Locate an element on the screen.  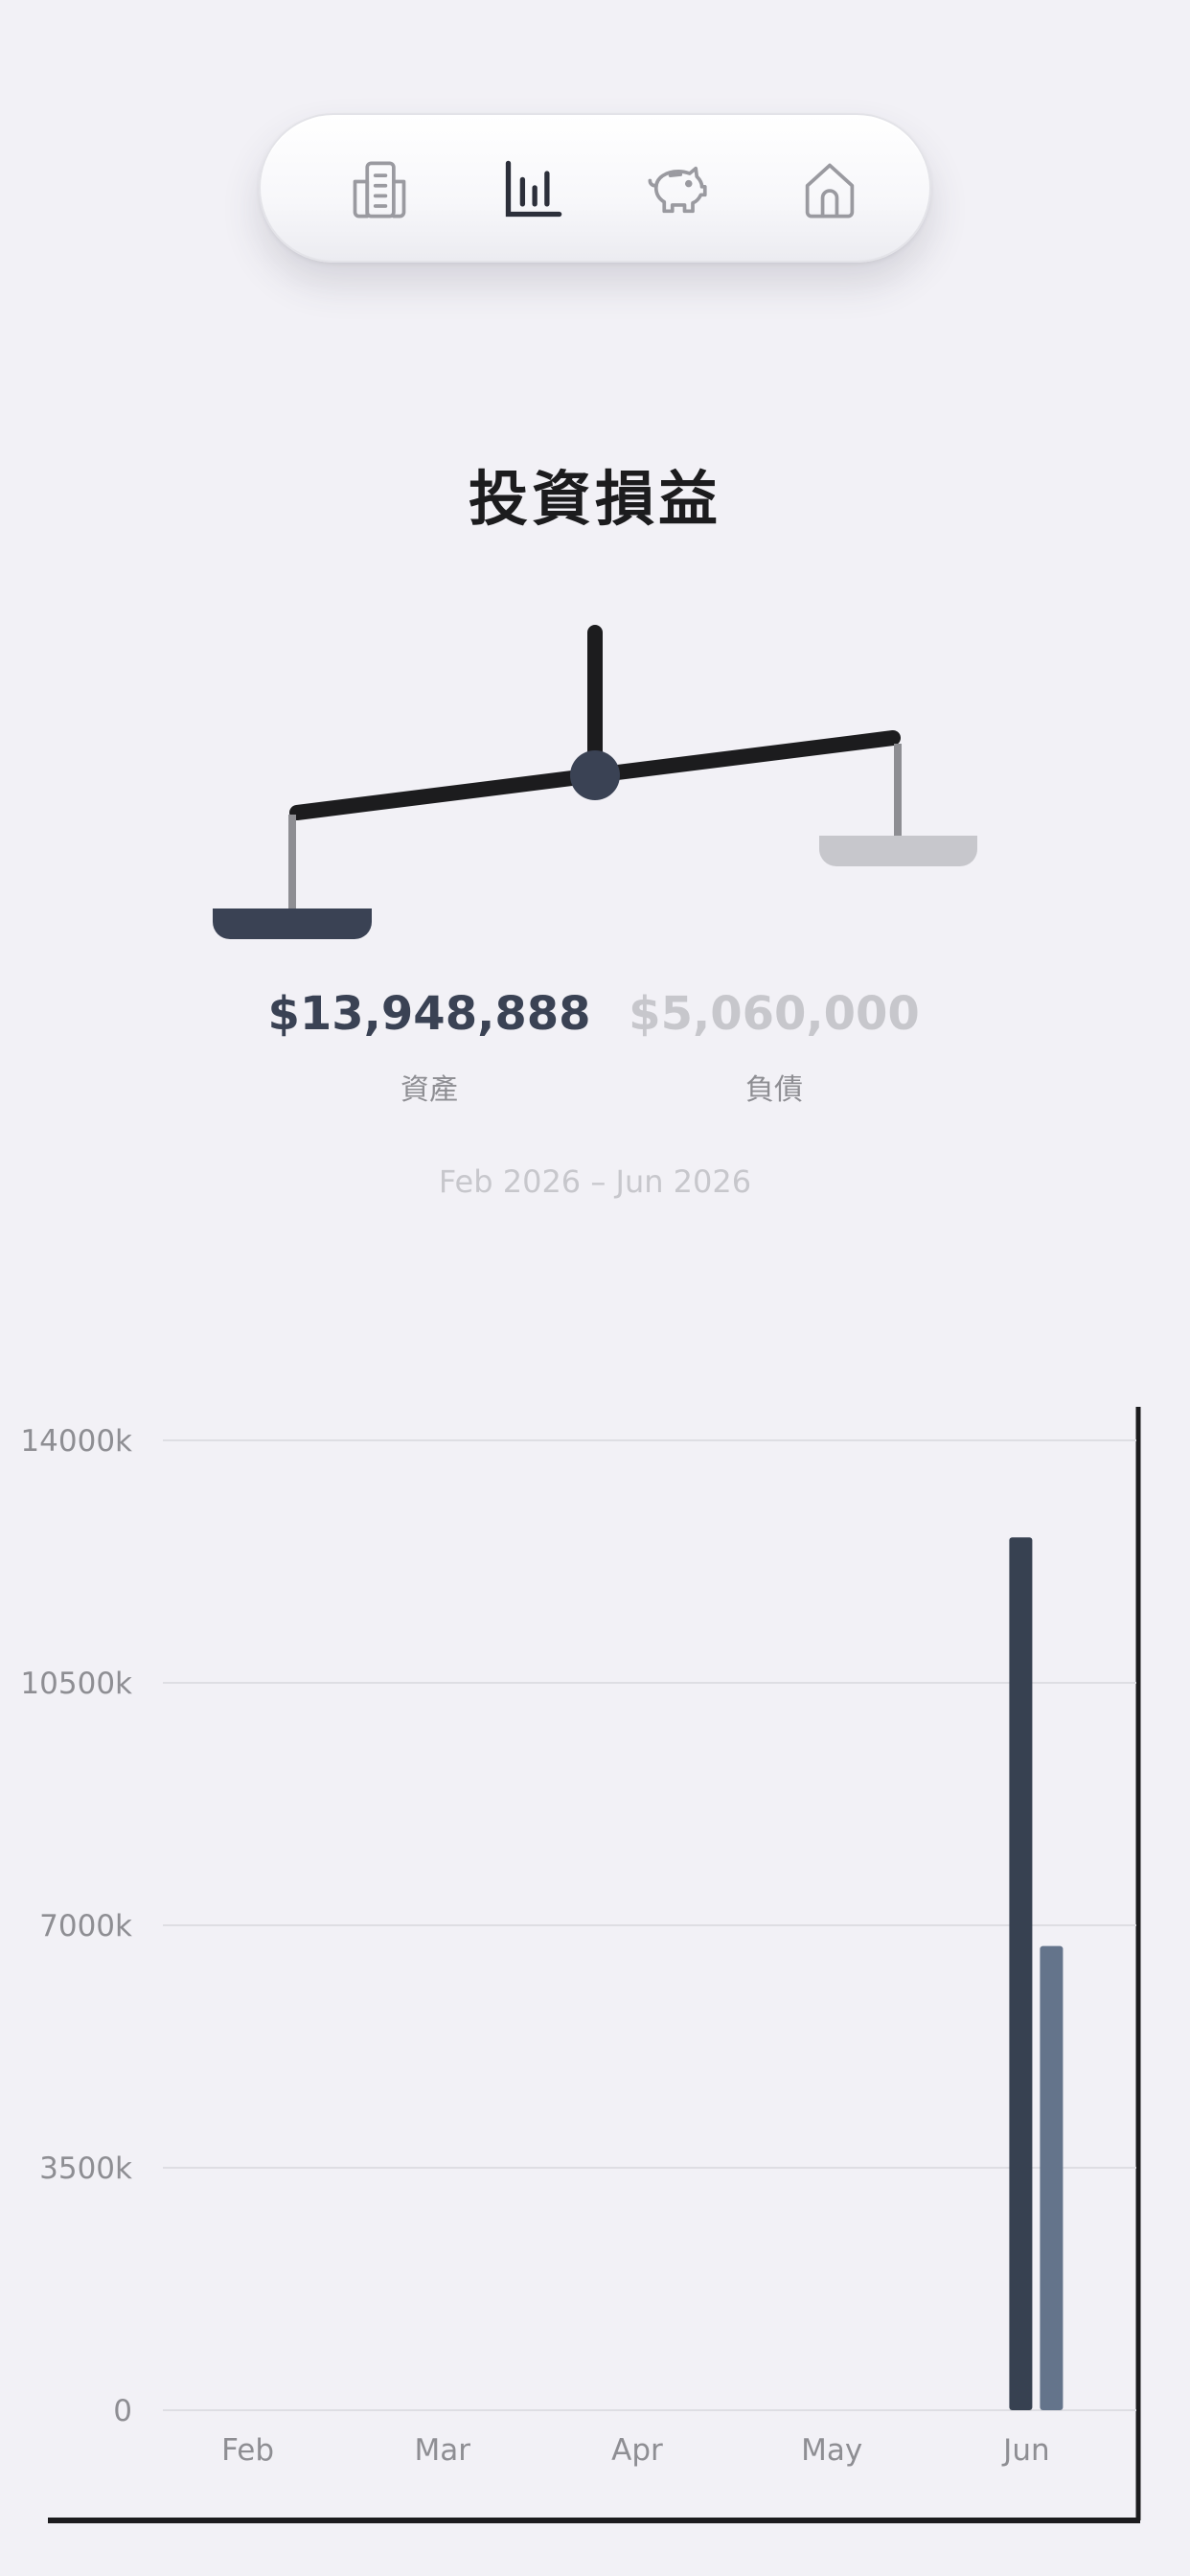
balance-scale-illustration is located at coordinates (595, 782).